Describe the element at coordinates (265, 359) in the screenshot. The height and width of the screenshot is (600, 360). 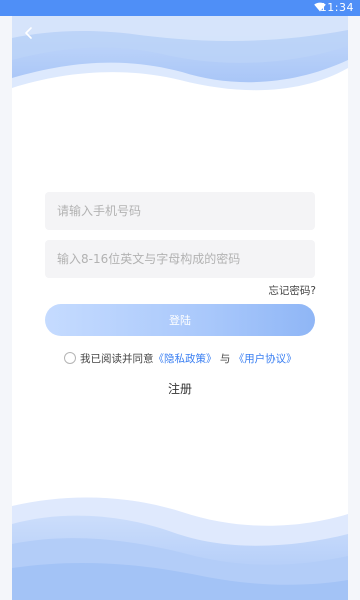
I see `user-agreement-link: 《用户协议》` at that location.